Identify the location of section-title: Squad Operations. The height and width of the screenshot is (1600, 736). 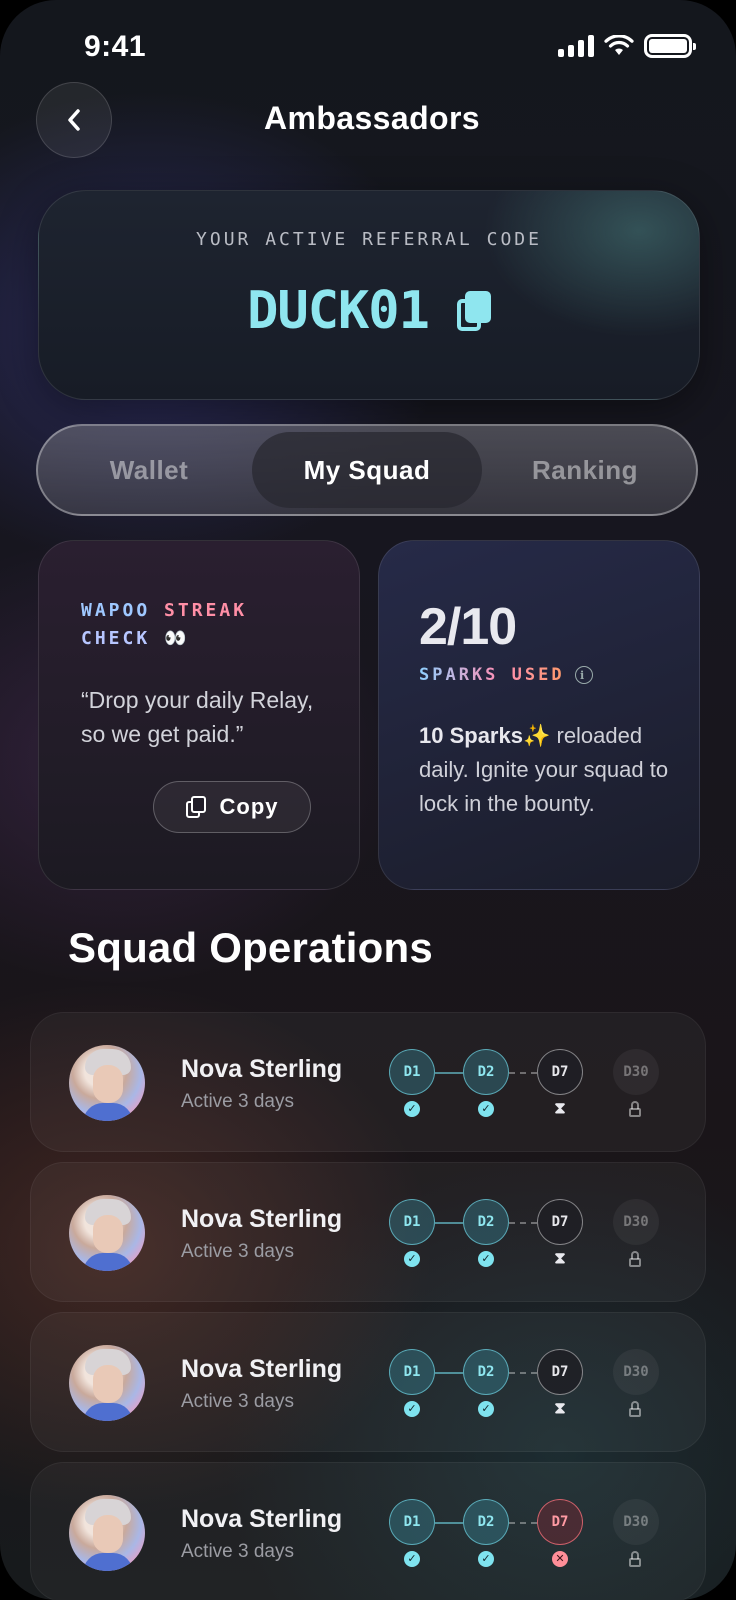
(250, 947).